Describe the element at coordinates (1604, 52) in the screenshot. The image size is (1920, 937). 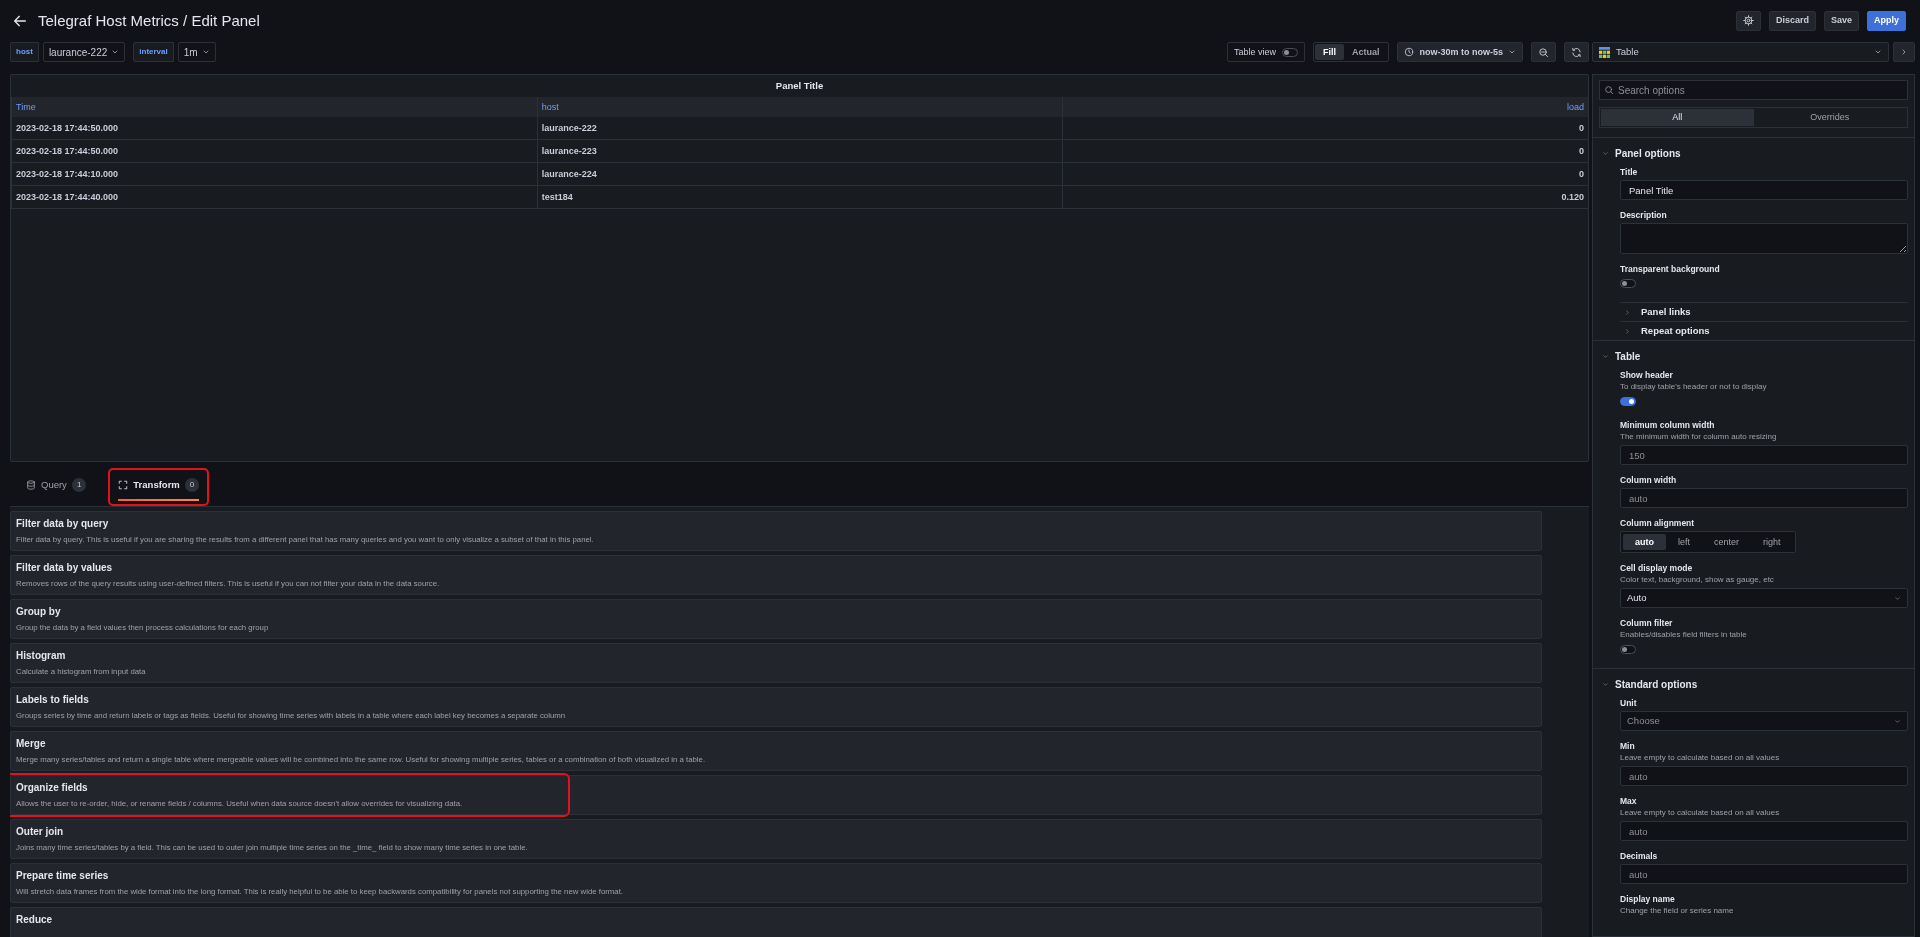
I see `table-icon` at that location.